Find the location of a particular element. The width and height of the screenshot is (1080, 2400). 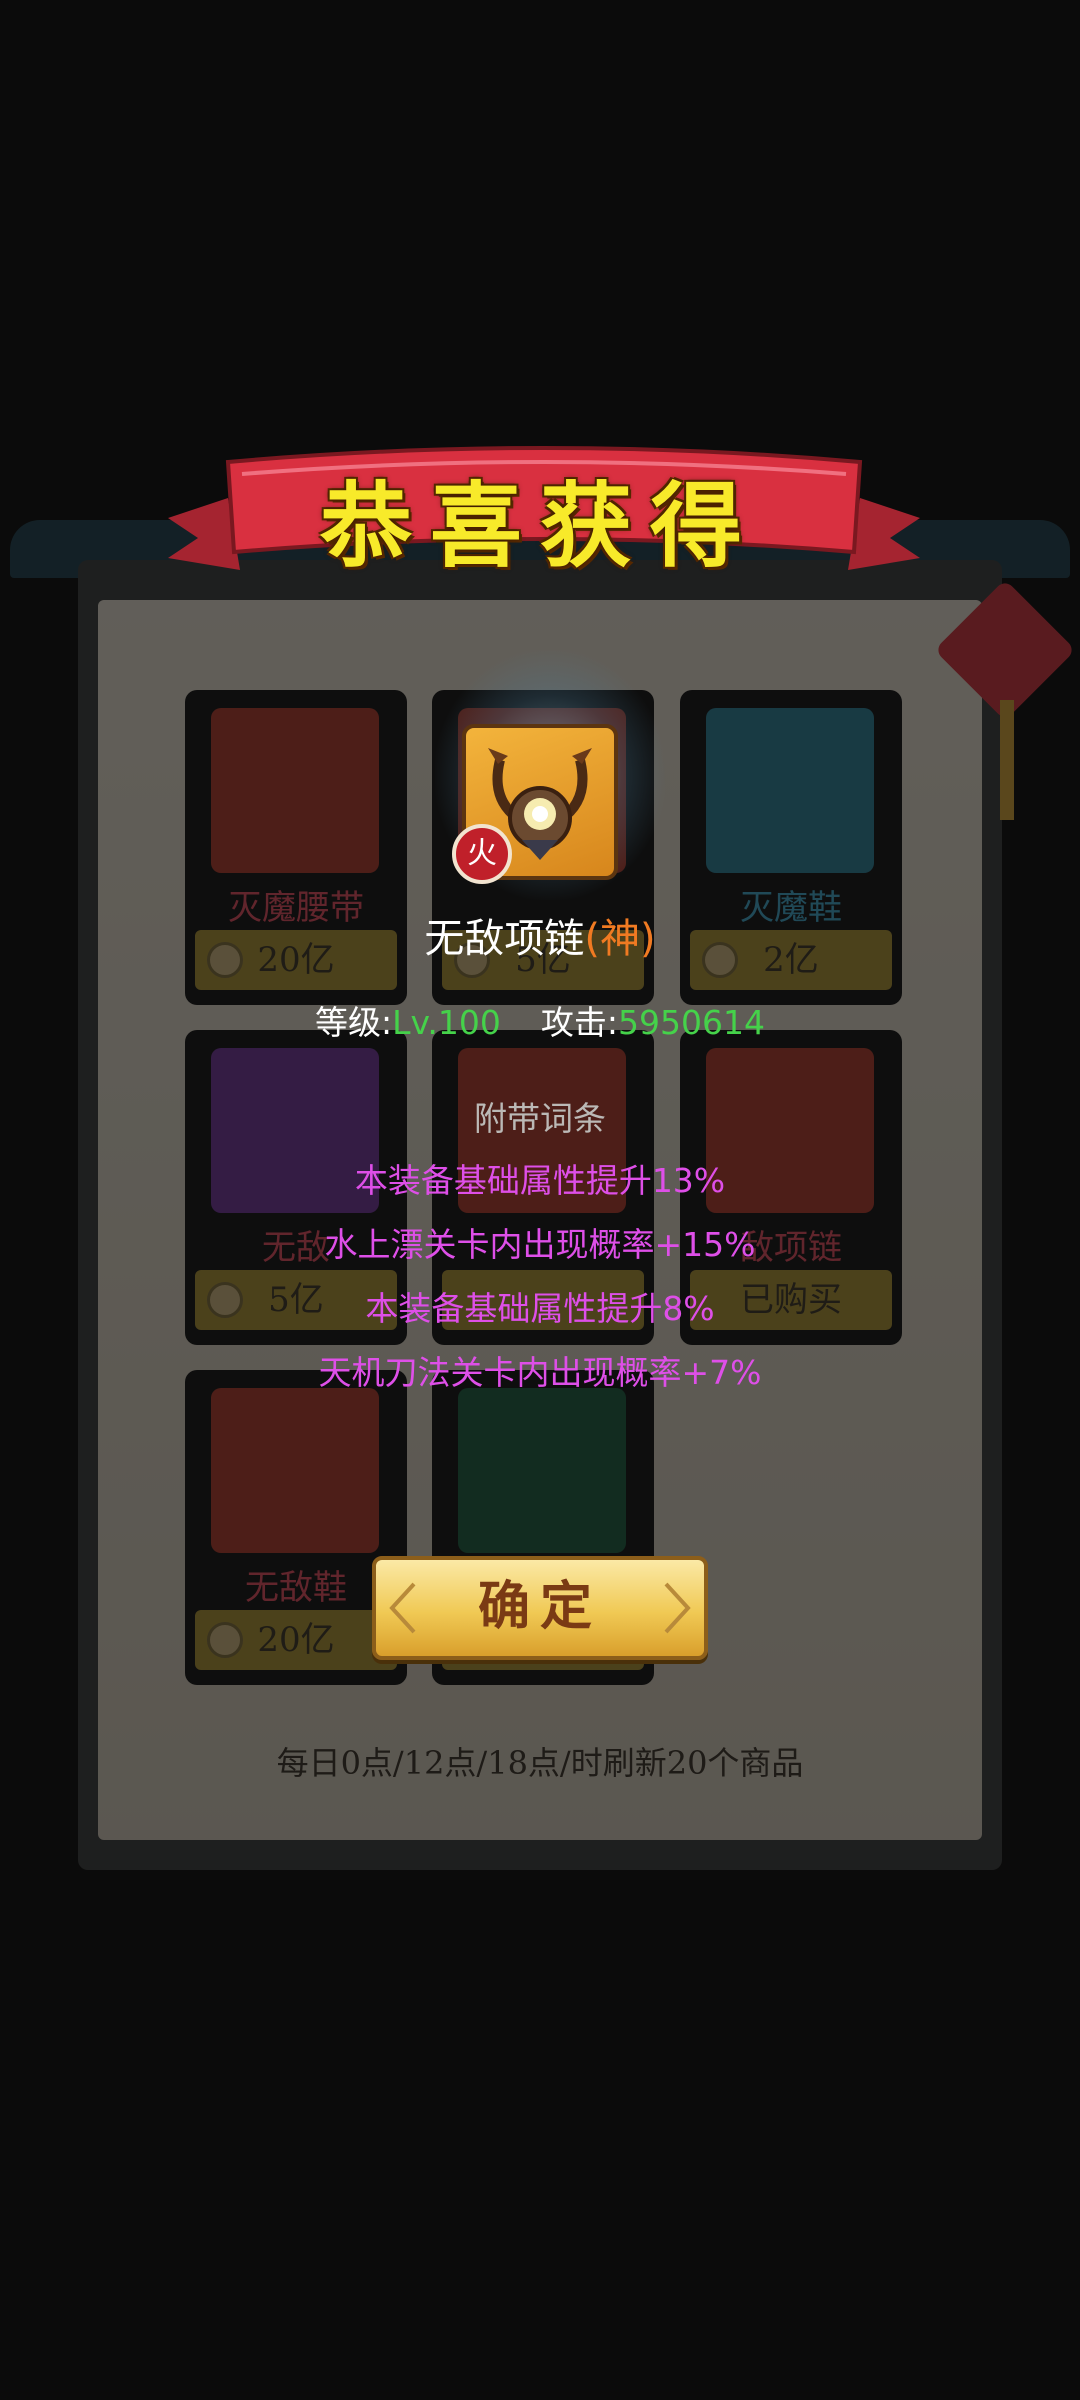

level-label: 等级: is located at coordinates (353, 1022).